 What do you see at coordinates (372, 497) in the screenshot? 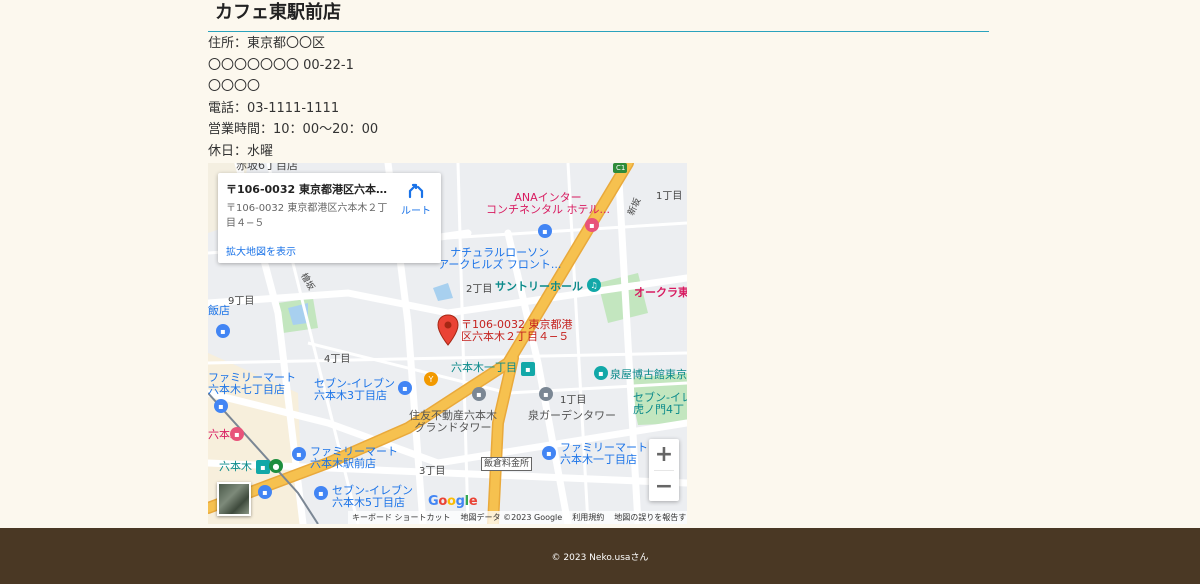
I see `label-seven-5: セブン-イレブン 六本木5丁目店` at bounding box center [372, 497].